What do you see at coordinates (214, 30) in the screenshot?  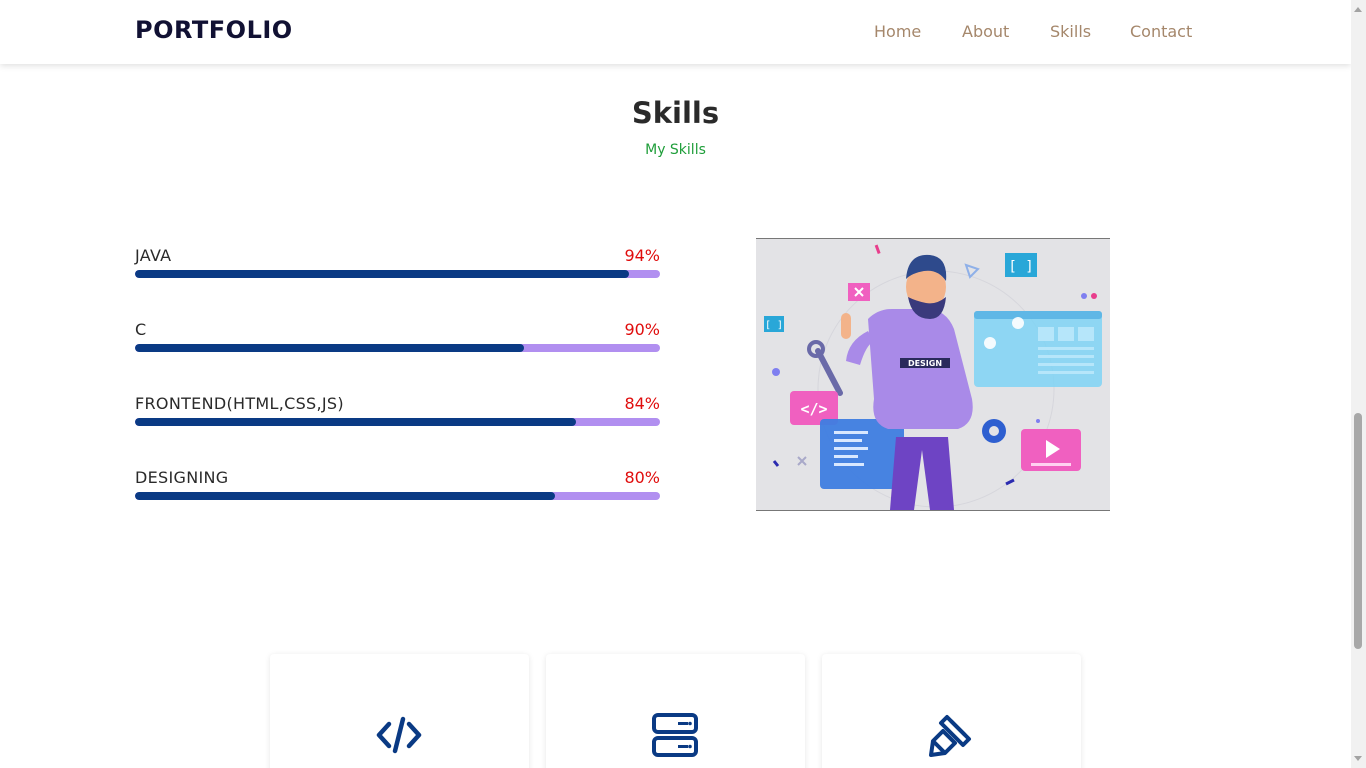 I see `site-logo: PORTFOLIO` at bounding box center [214, 30].